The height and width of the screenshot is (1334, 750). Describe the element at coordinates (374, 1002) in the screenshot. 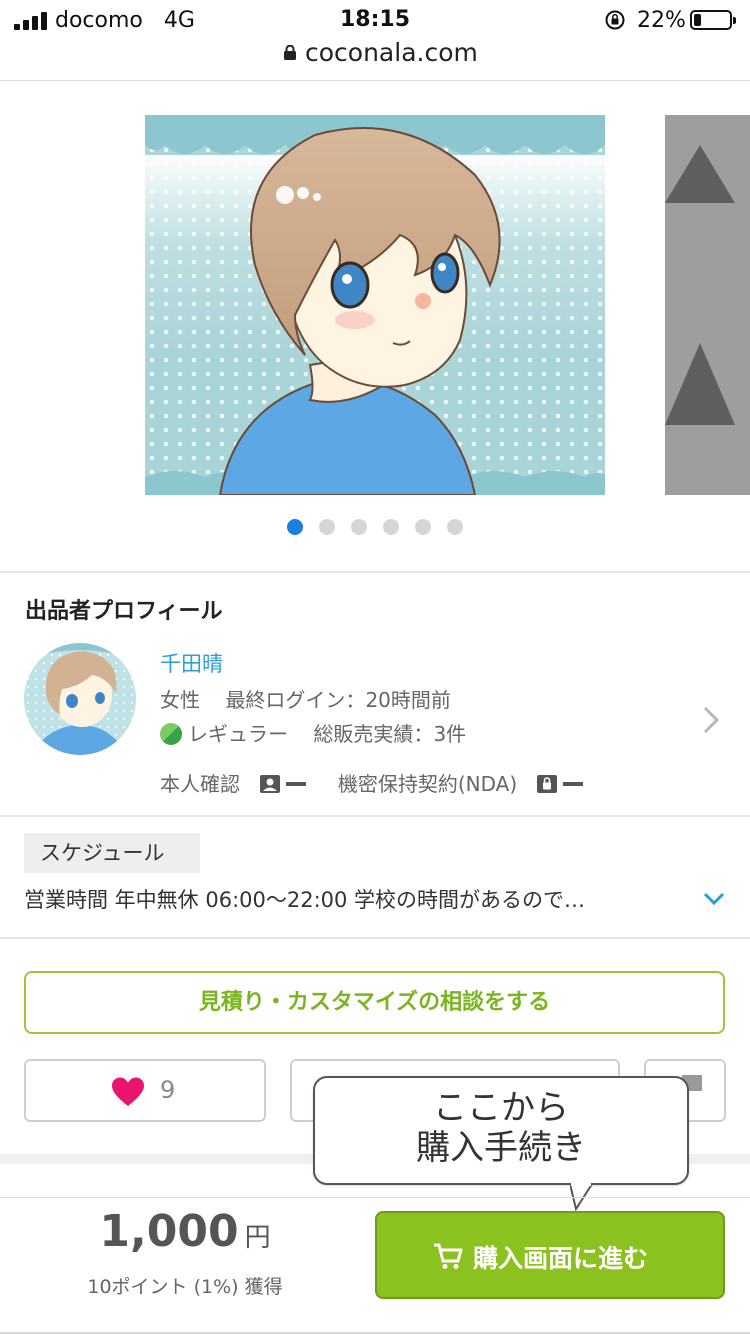

I see `consult-button: 見積り・カスタマイズの相談をする` at that location.